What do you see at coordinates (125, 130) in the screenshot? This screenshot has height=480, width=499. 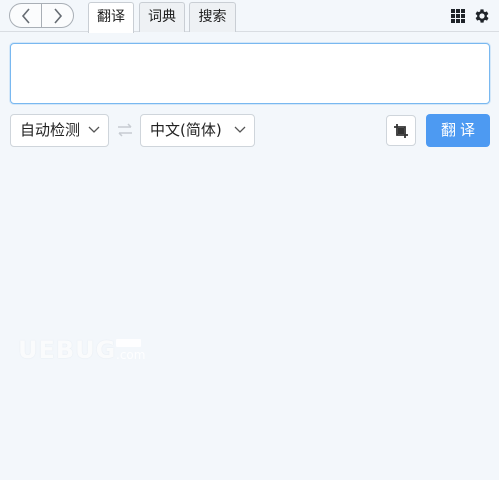 I see `swap-arrows-icon` at bounding box center [125, 130].